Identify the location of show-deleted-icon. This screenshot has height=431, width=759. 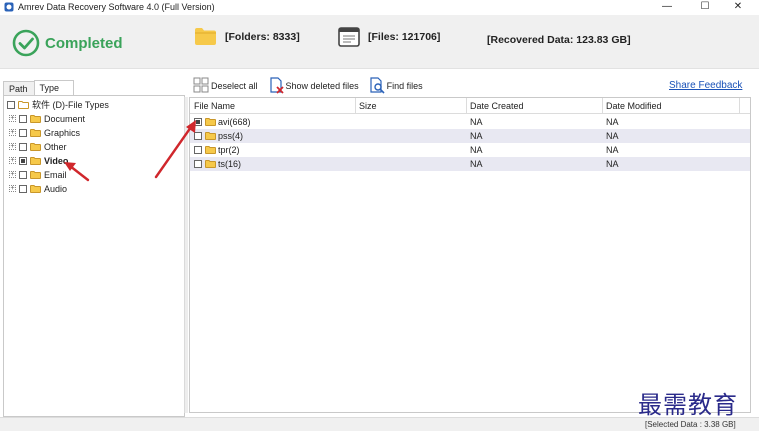
(276, 85).